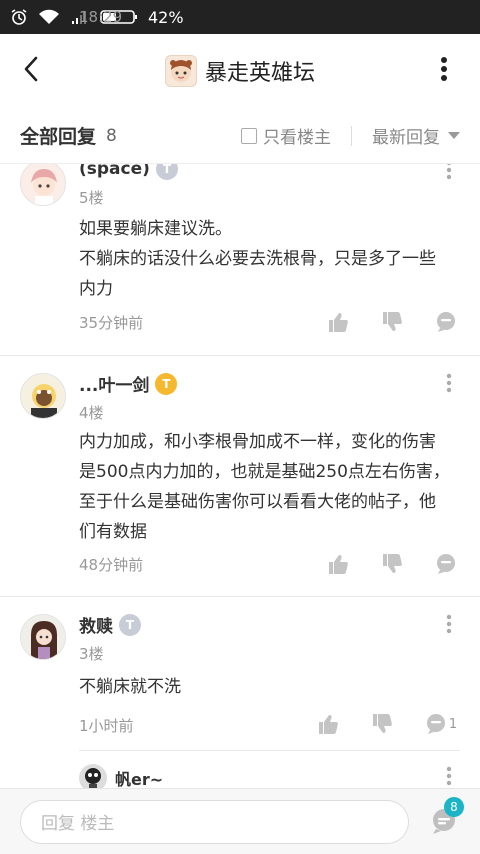 The width and height of the screenshot is (480, 854). I want to click on checkbox-icon, so click(249, 135).